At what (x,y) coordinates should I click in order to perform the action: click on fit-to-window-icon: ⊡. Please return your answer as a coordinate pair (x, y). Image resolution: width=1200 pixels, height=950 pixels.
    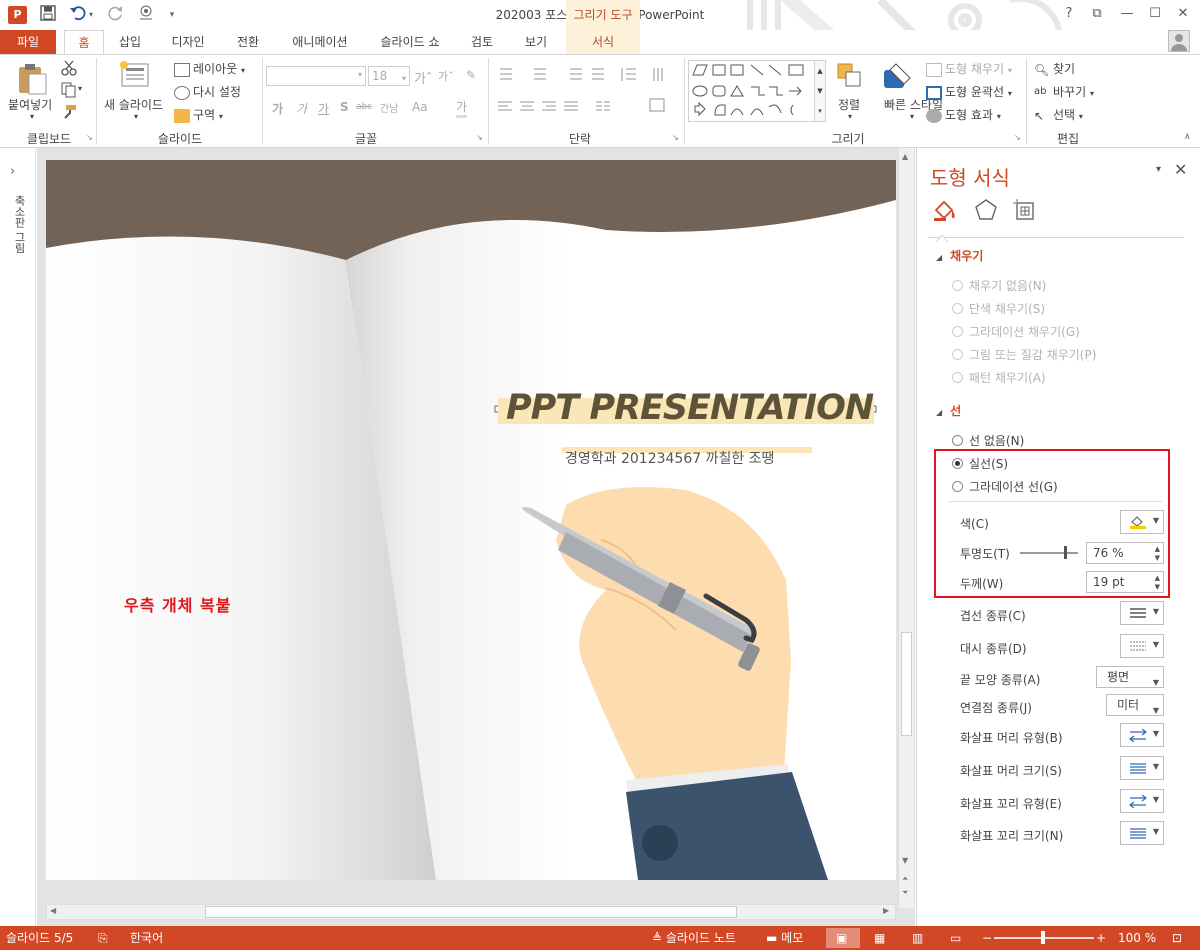
    Looking at the image, I should click on (1177, 938).